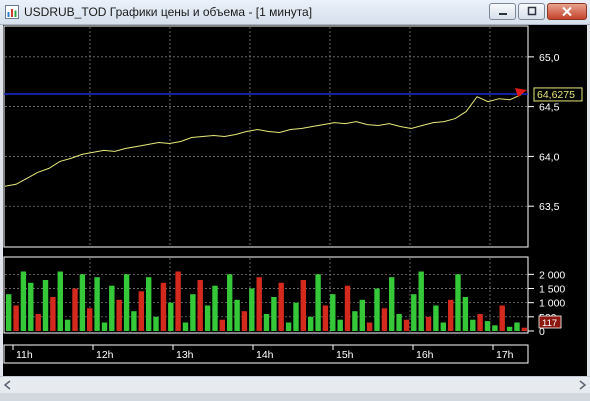 The image size is (590, 401). I want to click on minimize-button, so click(502, 11).